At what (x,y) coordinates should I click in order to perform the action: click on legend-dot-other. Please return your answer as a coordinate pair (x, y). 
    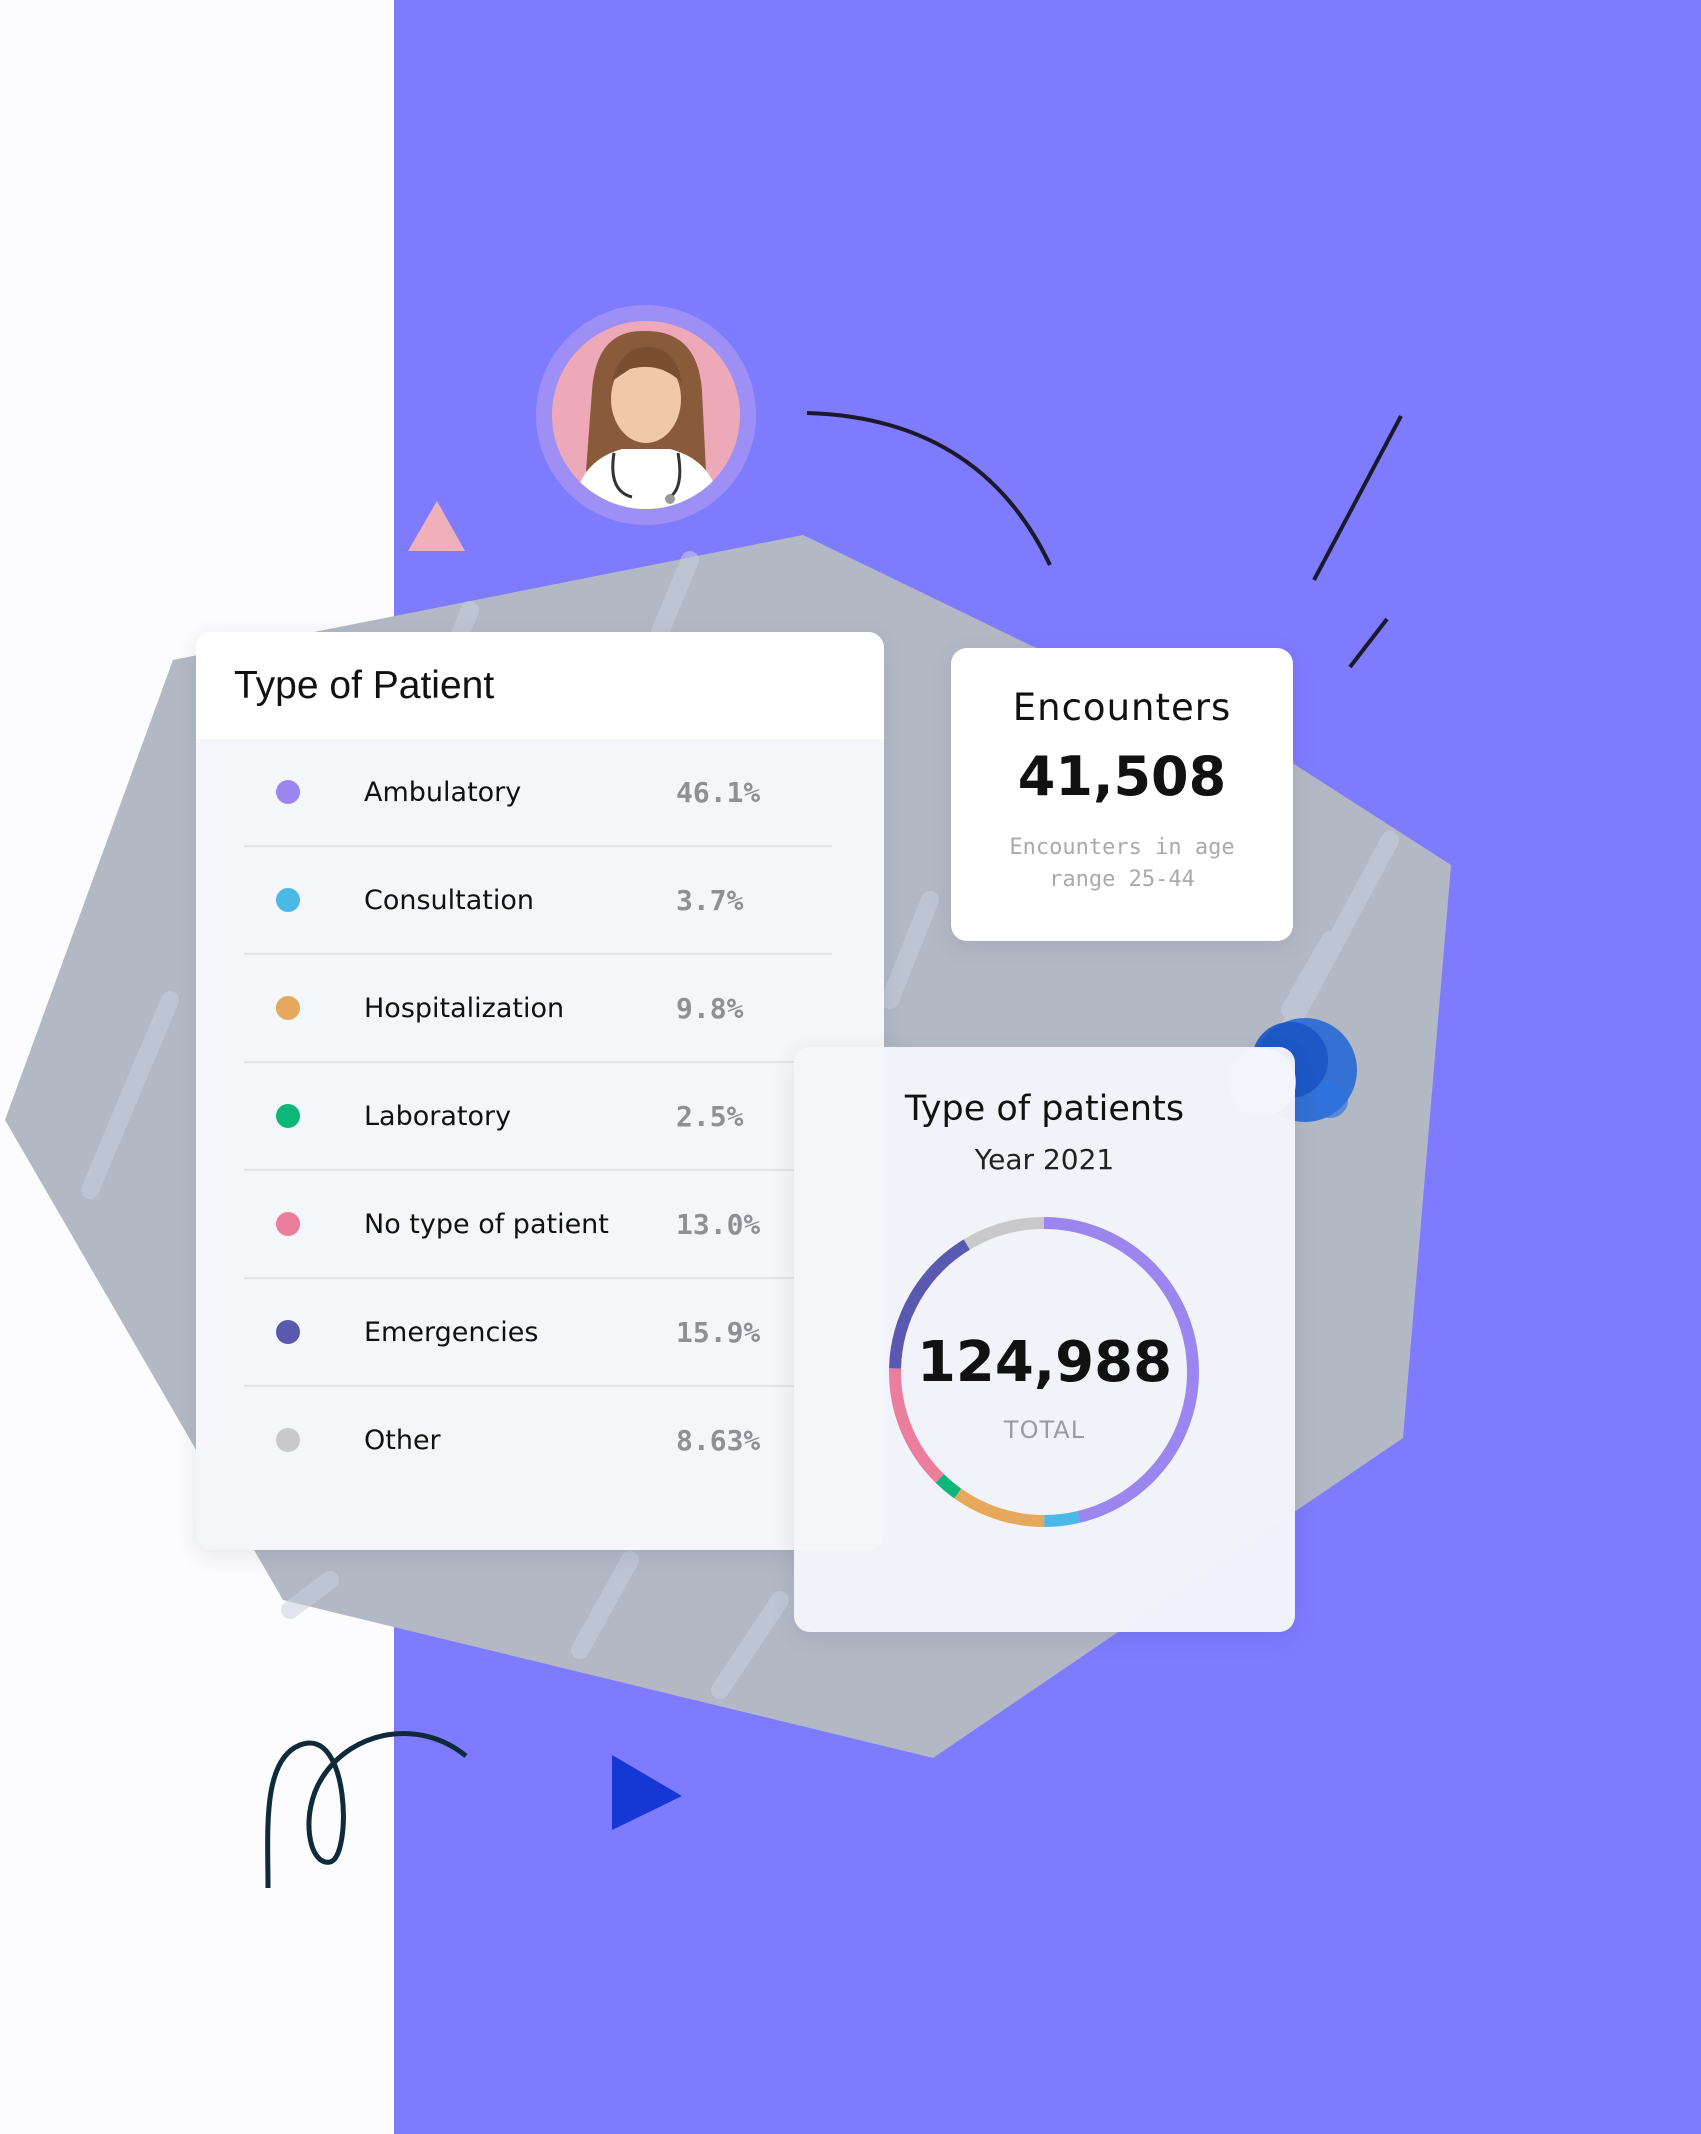
    Looking at the image, I should click on (288, 1440).